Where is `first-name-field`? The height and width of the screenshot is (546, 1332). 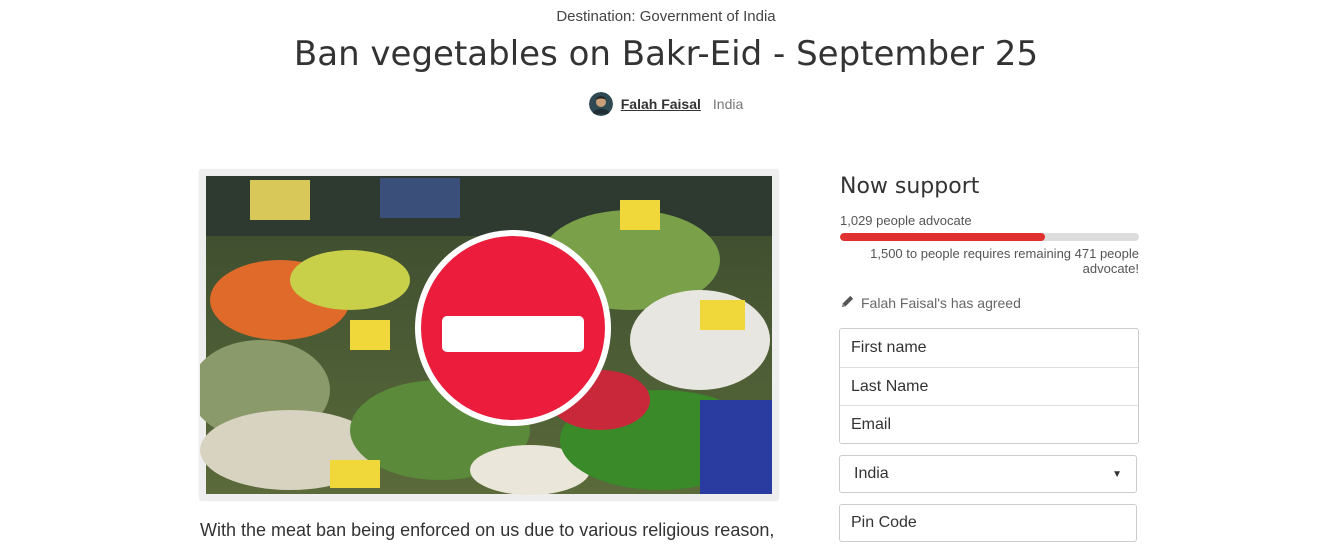 first-name-field is located at coordinates (989, 348).